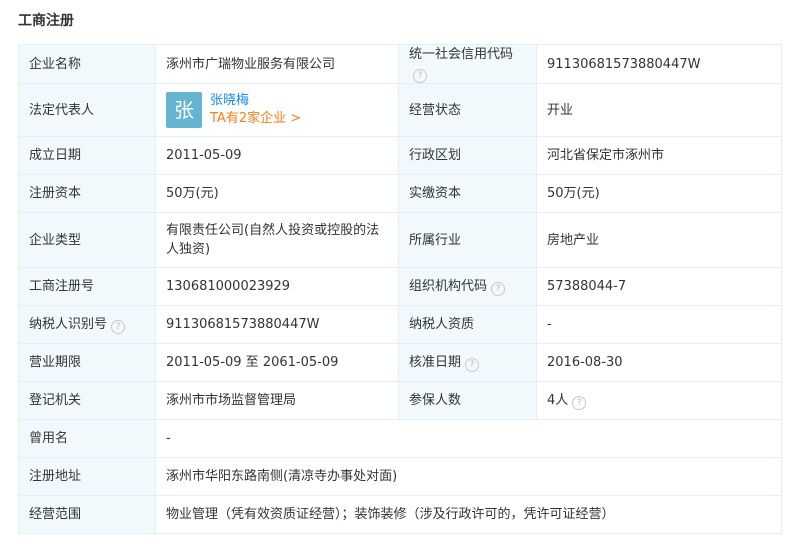  I want to click on table-row: 企业类型 有限责任公司(自然人投资或控股的法人独资) 所属行业 房地产业, so click(400, 240).